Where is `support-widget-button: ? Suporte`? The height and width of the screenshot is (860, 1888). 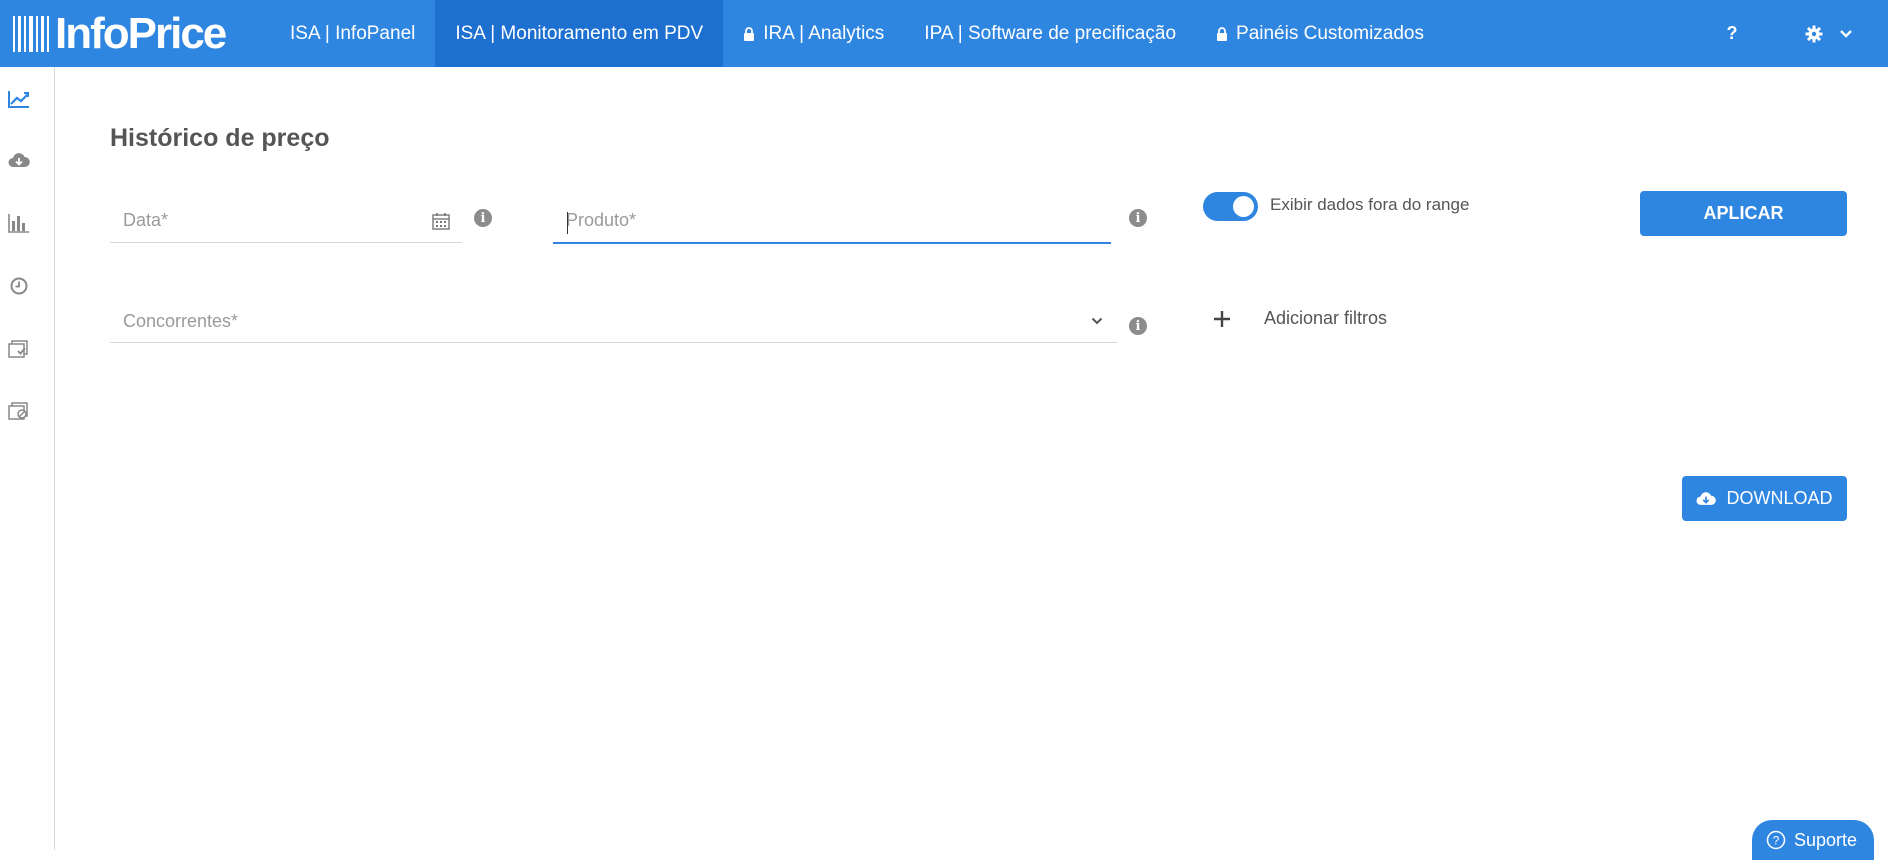
support-widget-button: ? Suporte is located at coordinates (1813, 840).